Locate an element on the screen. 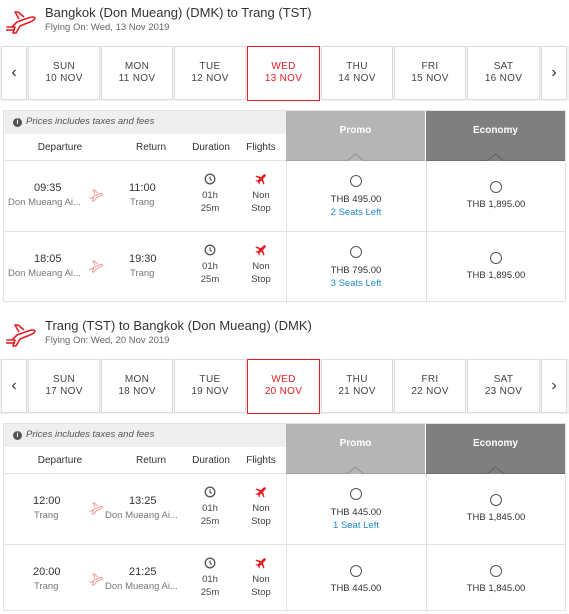 The width and height of the screenshot is (569, 614). day-name: TUE is located at coordinates (210, 66).